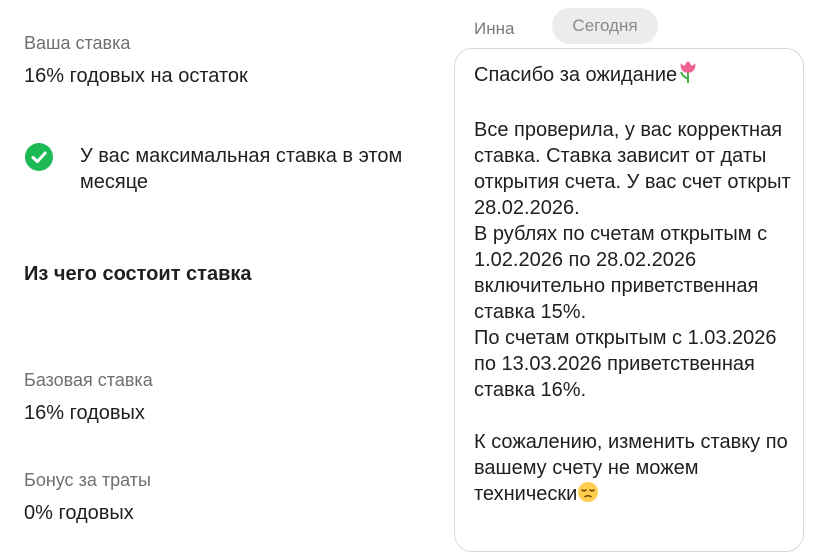 The height and width of the screenshot is (560, 819). What do you see at coordinates (77, 43) in the screenshot?
I see `your-rate-label: Ваша ставка` at bounding box center [77, 43].